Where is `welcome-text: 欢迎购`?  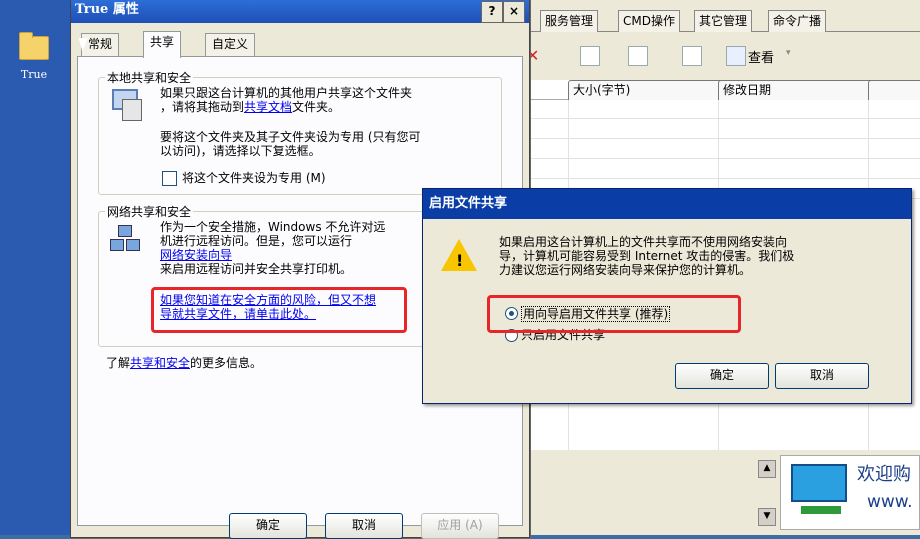
welcome-text: 欢迎购 is located at coordinates (884, 474).